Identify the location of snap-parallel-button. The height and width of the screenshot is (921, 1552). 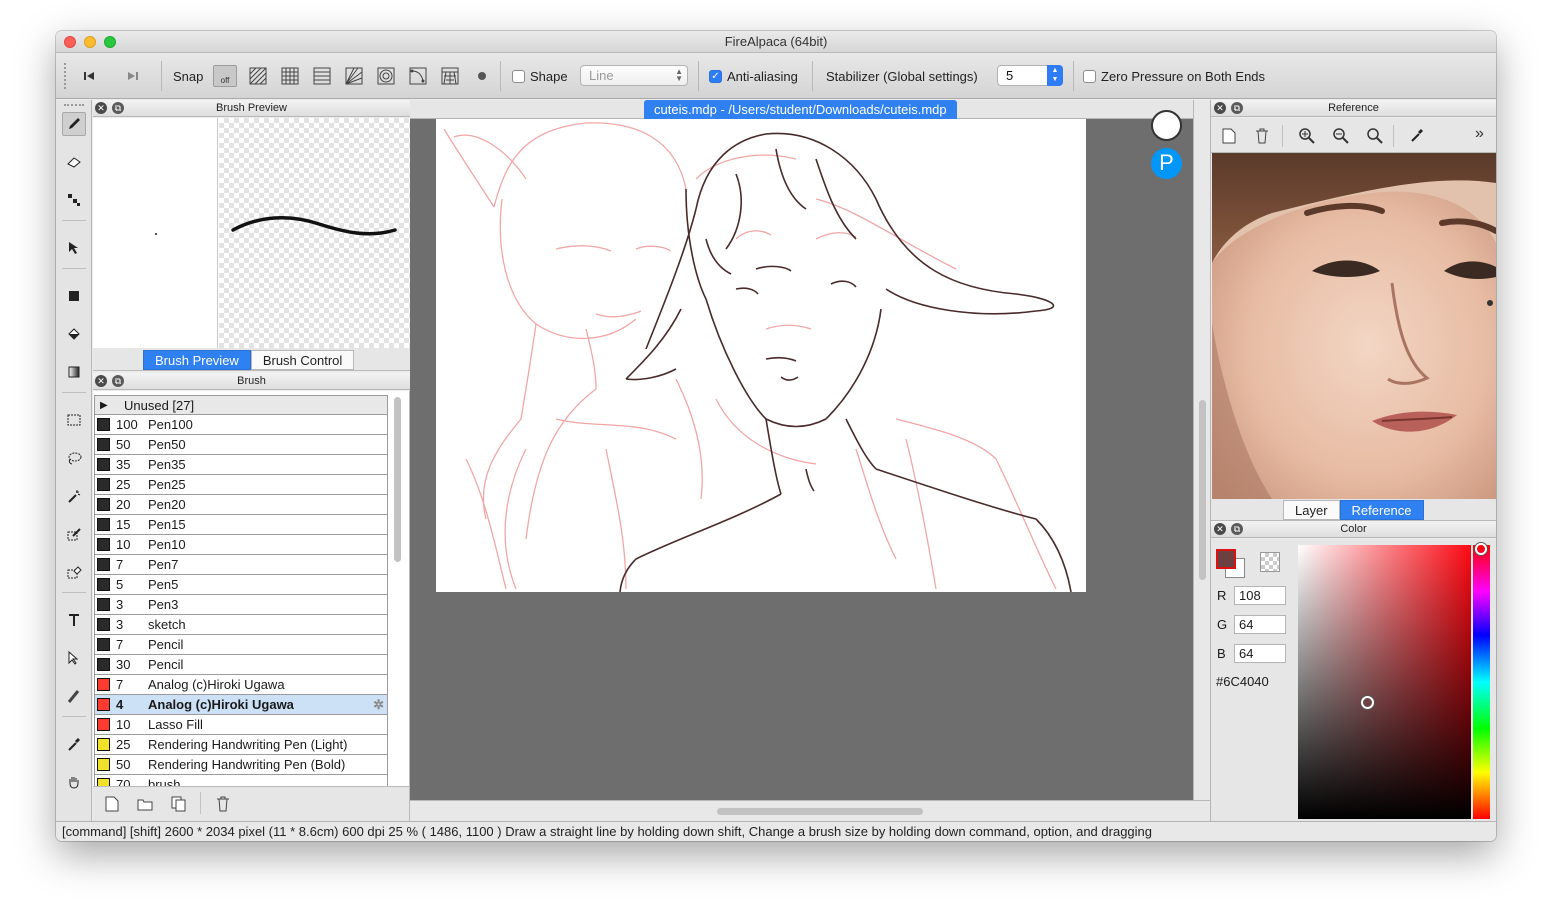
(258, 76).